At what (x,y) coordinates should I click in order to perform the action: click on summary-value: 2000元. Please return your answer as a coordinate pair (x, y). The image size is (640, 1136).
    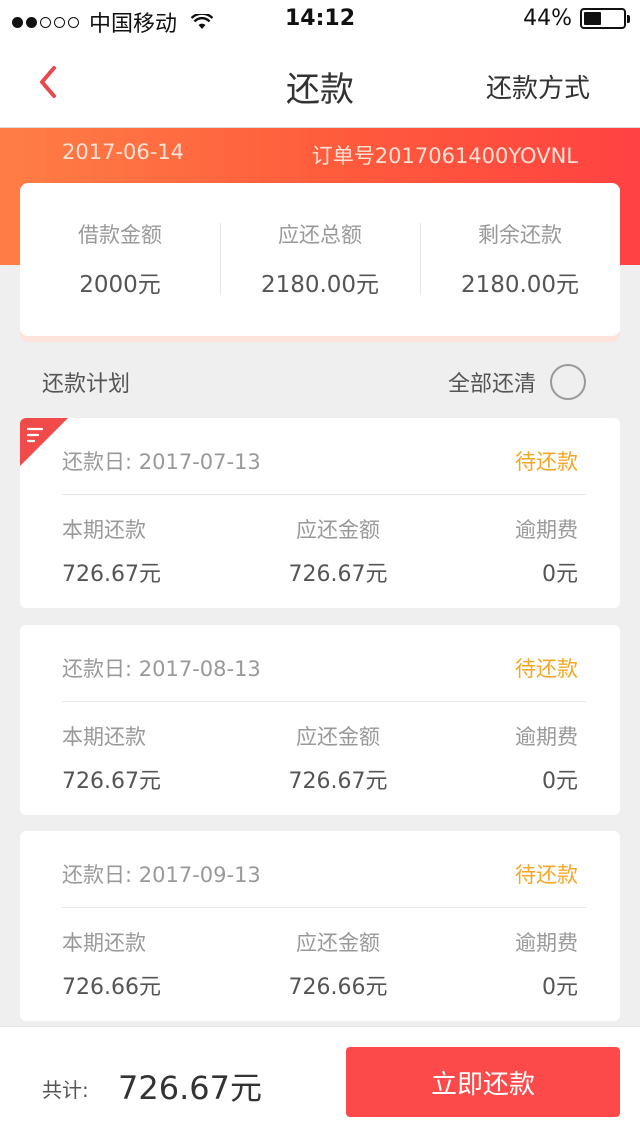
    Looking at the image, I should click on (120, 285).